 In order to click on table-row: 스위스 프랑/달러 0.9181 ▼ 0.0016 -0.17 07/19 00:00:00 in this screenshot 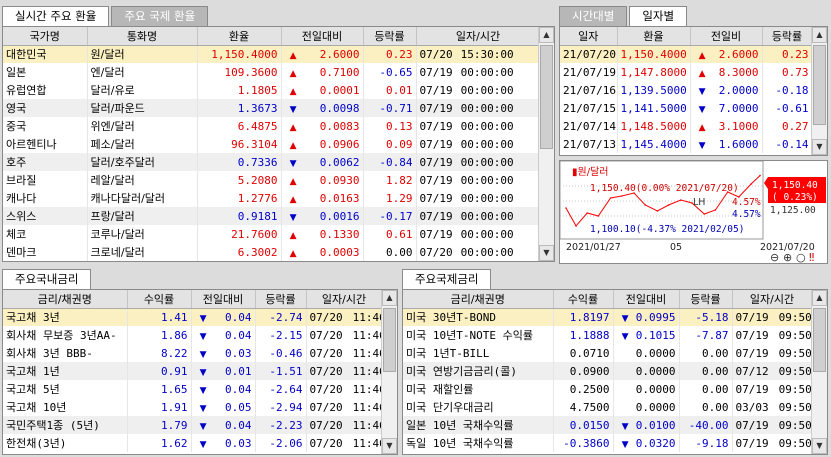, I will do `click(272, 216)`.